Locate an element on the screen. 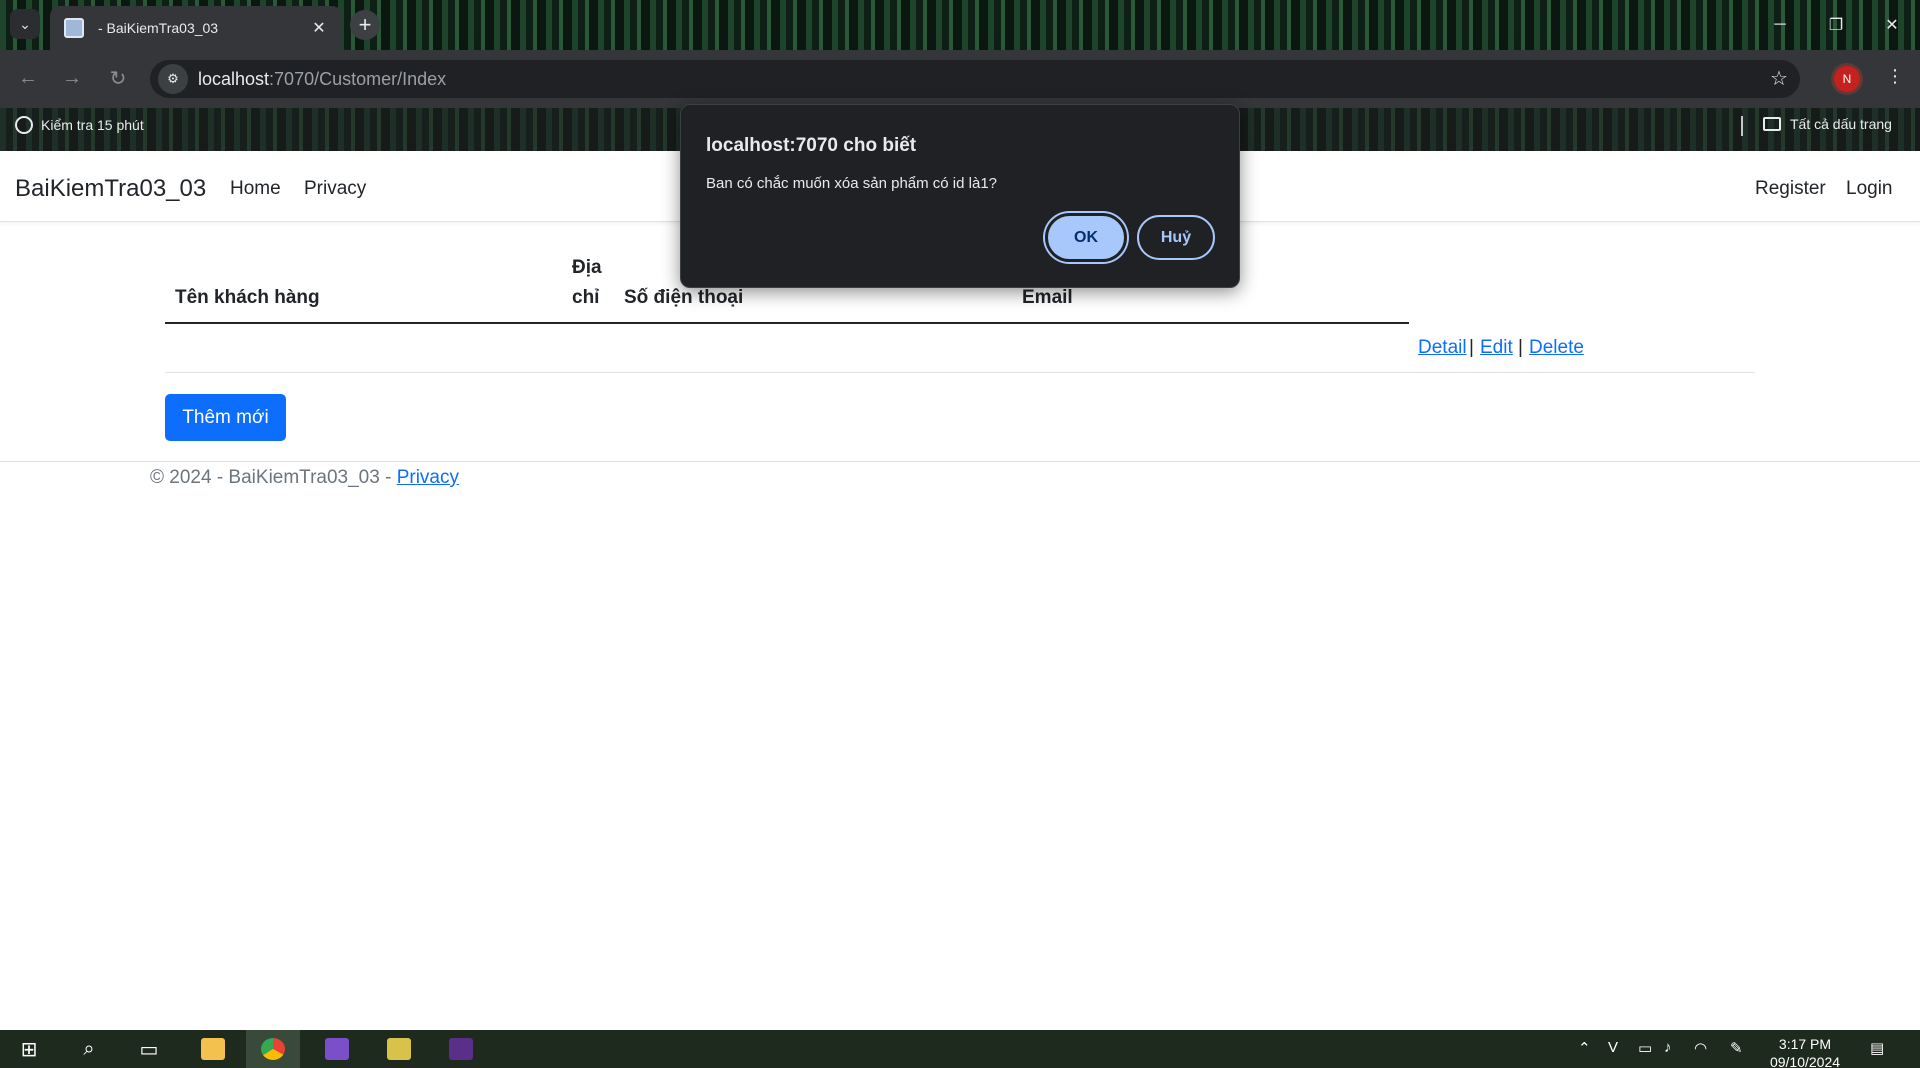 The image size is (1920, 1068). bookmark-label: Tất cả dấu trang is located at coordinates (1841, 124).